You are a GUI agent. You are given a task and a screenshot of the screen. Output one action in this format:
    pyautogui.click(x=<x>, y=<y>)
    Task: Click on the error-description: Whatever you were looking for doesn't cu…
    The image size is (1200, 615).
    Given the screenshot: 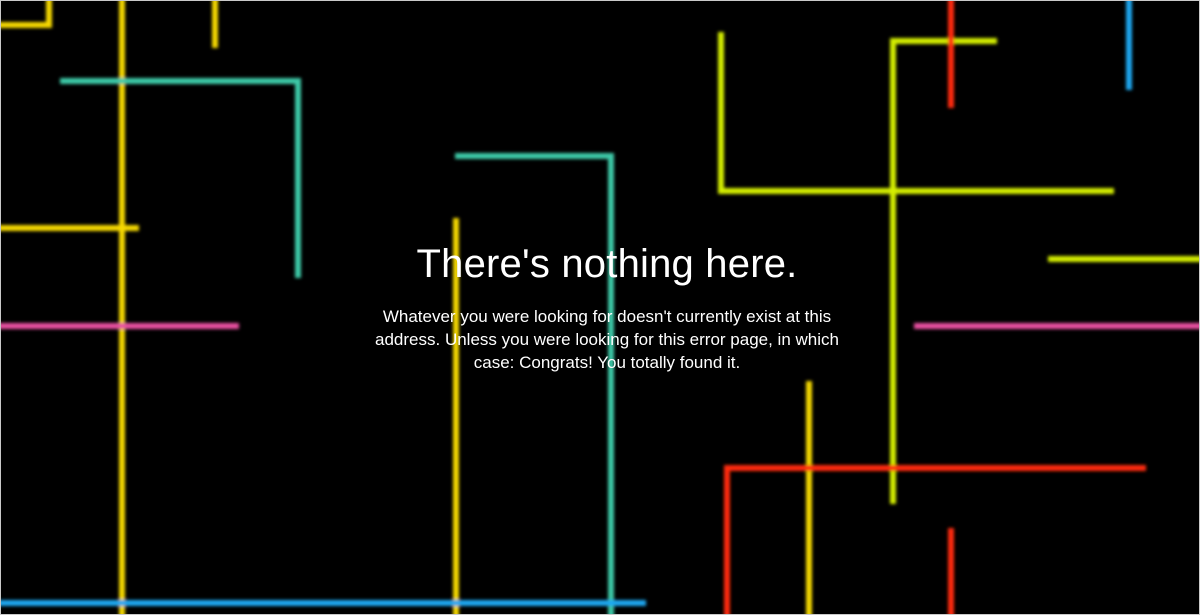 What is the action you would take?
    pyautogui.click(x=607, y=339)
    